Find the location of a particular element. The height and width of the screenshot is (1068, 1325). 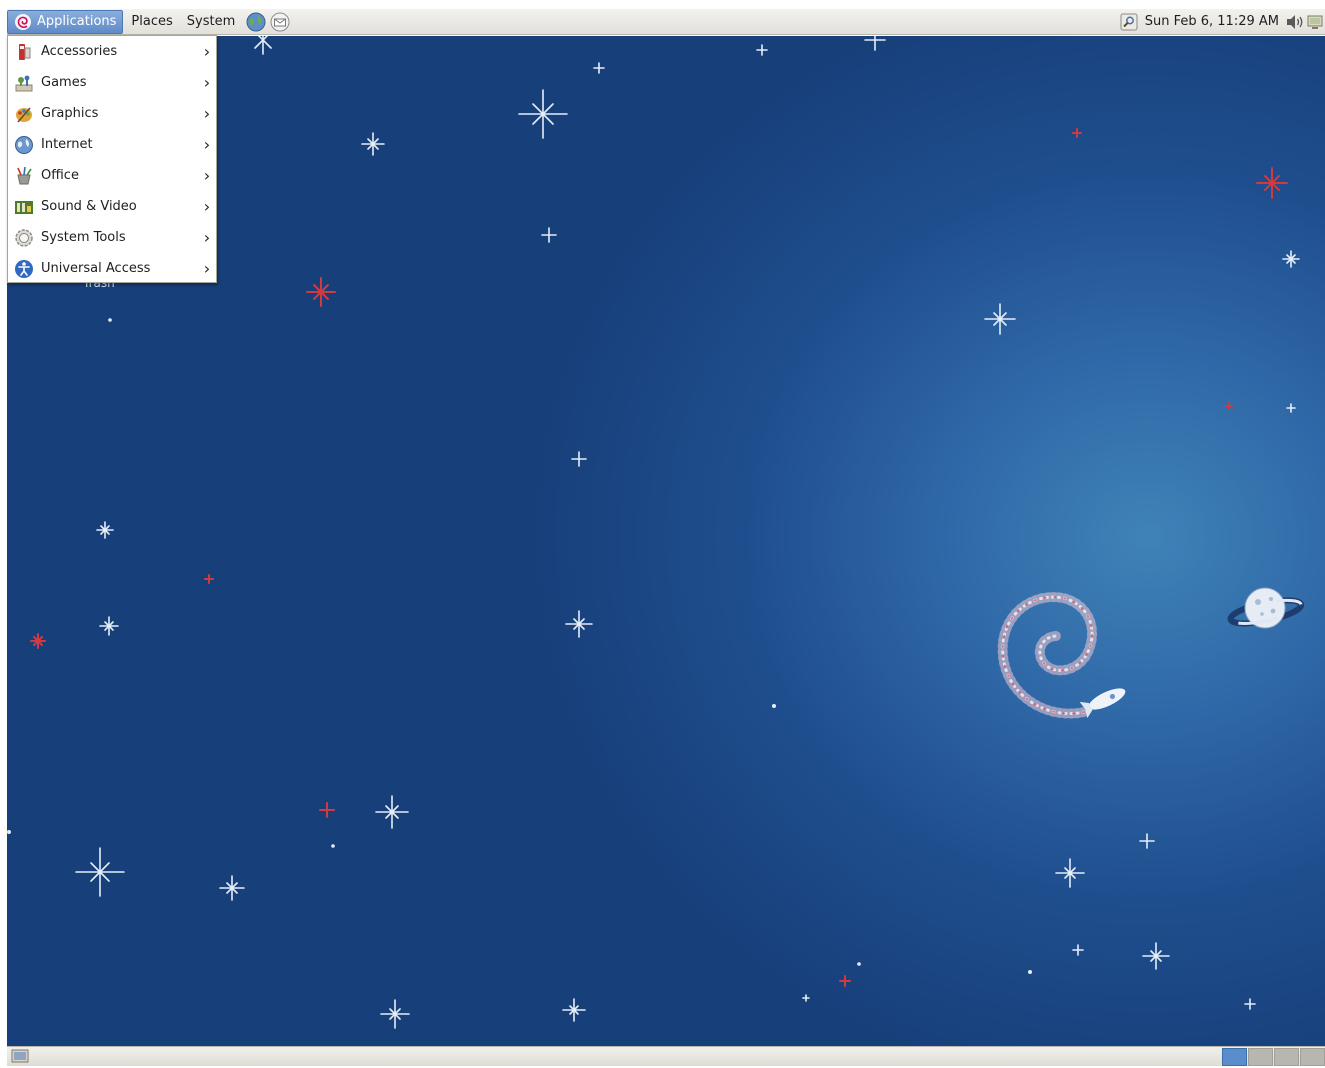

menu-item-label: System Tools is located at coordinates (83, 237).